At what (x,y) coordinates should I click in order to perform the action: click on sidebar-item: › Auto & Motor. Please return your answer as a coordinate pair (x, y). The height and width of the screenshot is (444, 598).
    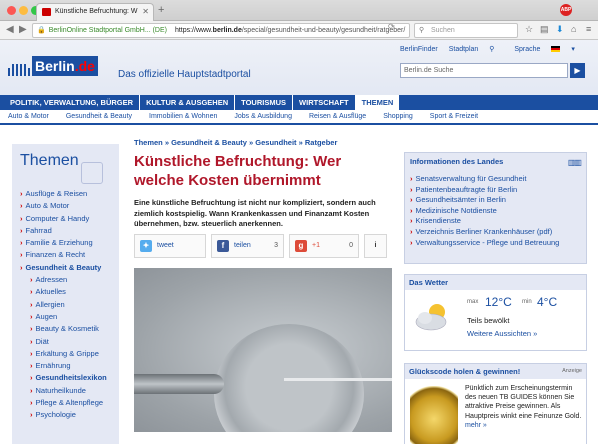
    Looking at the image, I should click on (69, 206).